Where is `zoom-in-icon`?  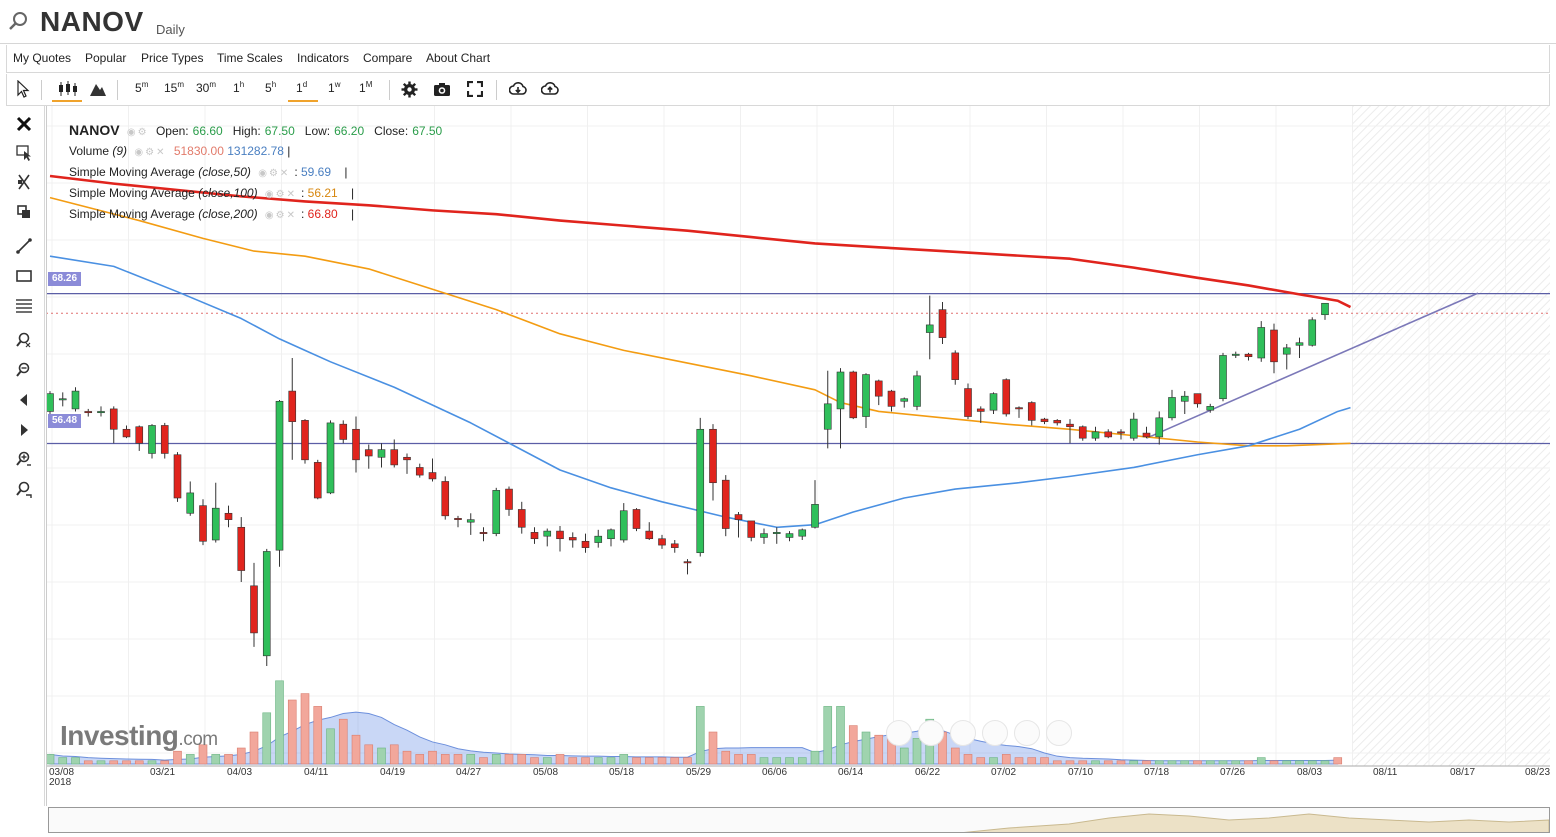
zoom-in-icon is located at coordinates (24, 460).